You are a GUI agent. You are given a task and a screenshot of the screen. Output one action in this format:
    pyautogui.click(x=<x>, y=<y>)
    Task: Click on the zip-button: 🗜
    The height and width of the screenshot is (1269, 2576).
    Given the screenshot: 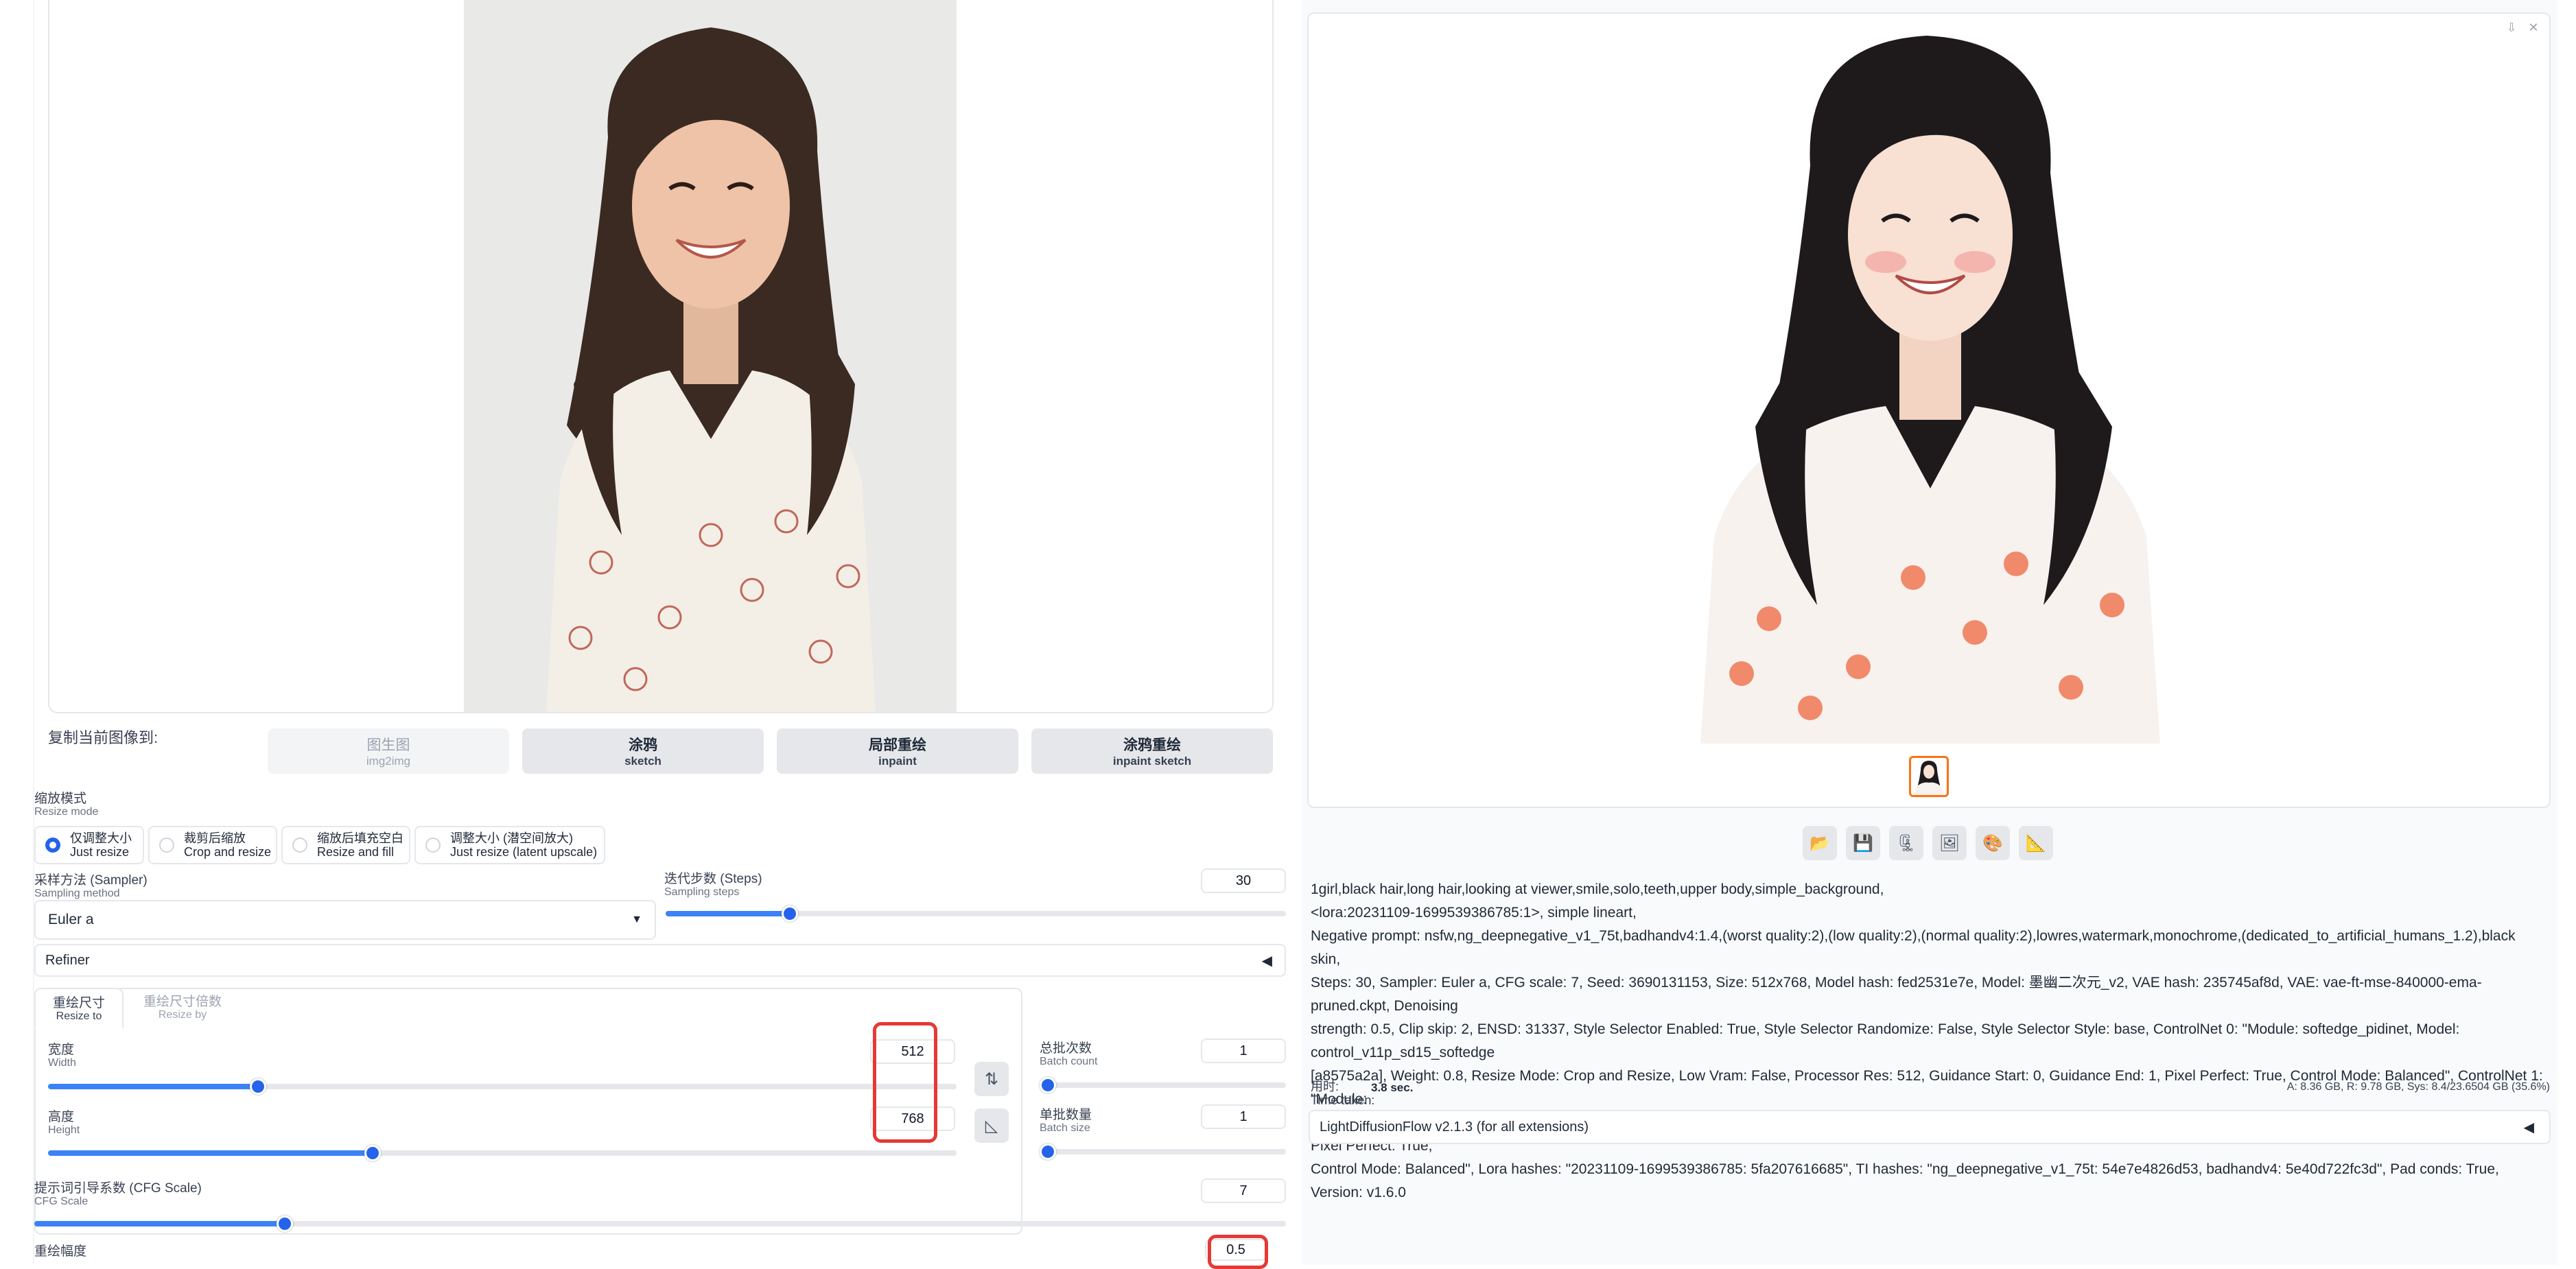 What is the action you would take?
    pyautogui.click(x=1906, y=843)
    